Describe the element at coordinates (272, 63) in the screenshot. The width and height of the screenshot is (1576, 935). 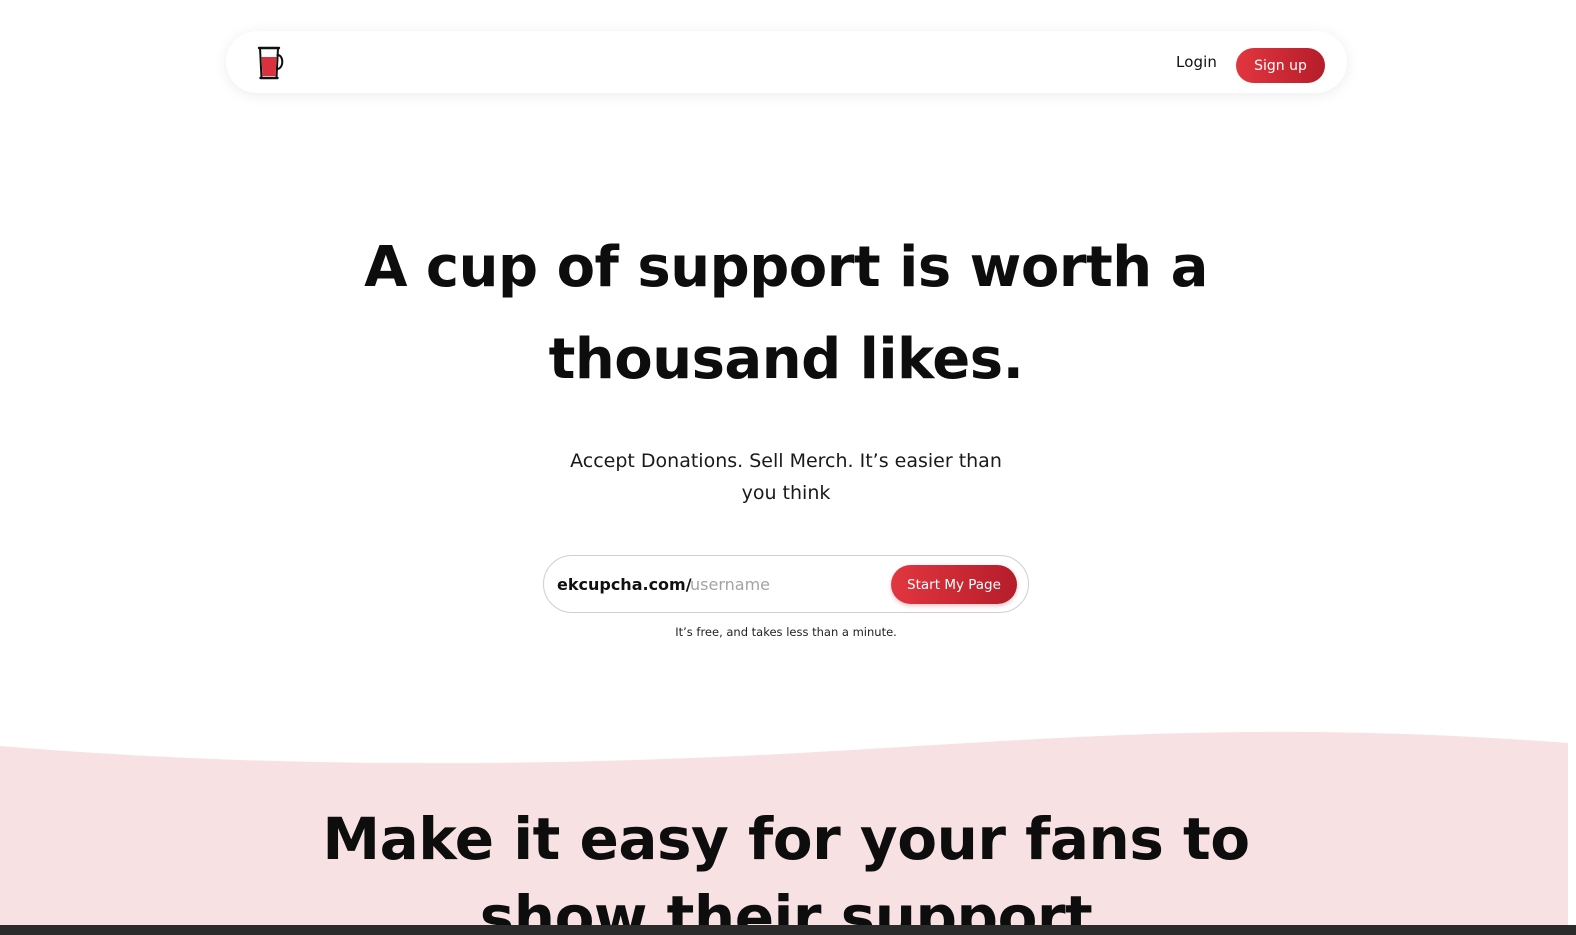
I see `tea-glass-icon` at that location.